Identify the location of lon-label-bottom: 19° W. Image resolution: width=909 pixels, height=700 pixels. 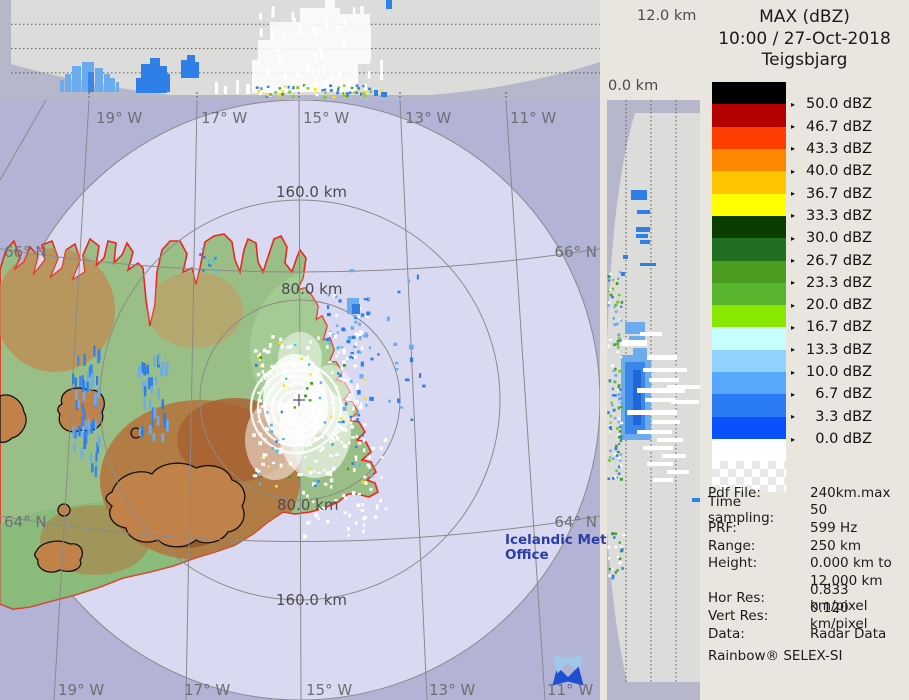
(81, 690).